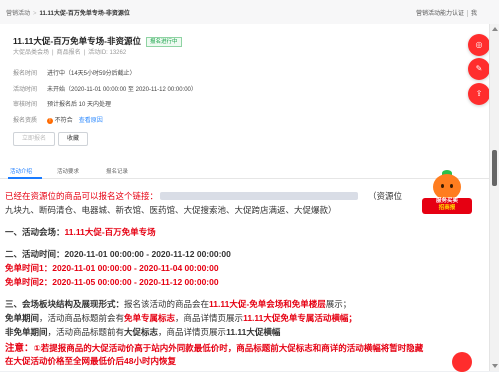  I want to click on info-value: 不符合, so click(63, 121).